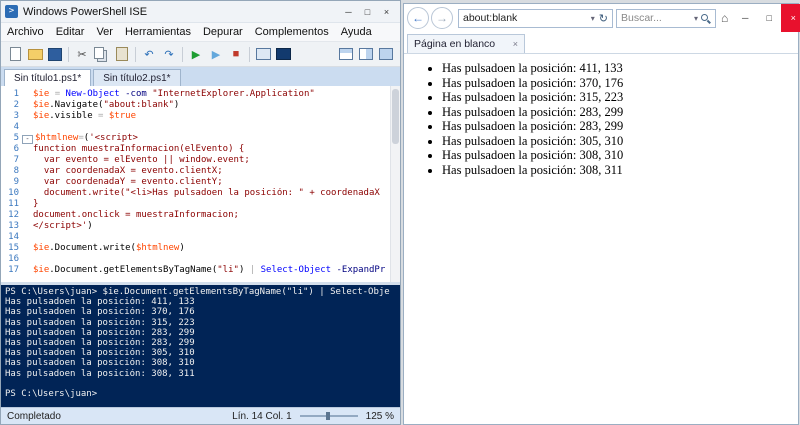  I want to click on copy-icon, so click(102, 54).